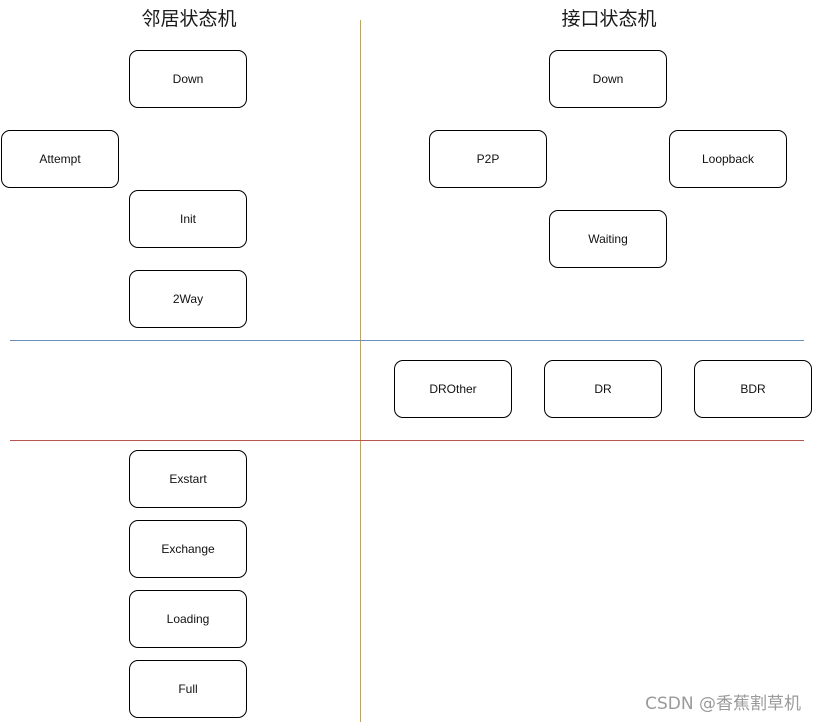  What do you see at coordinates (603, 389) in the screenshot?
I see `role-dr: DR` at bounding box center [603, 389].